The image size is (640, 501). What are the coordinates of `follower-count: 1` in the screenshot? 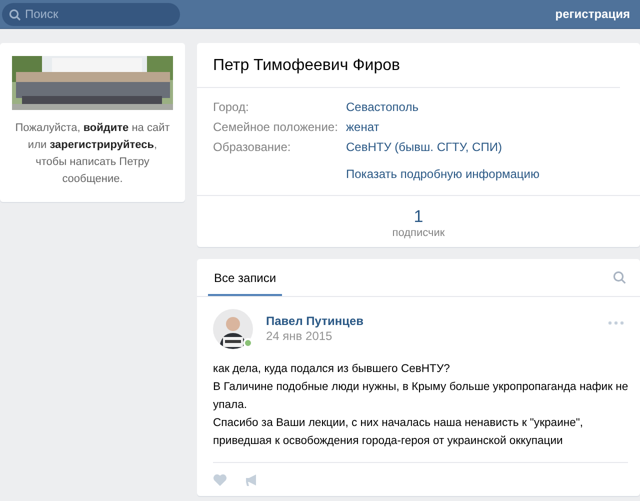 It's located at (419, 217).